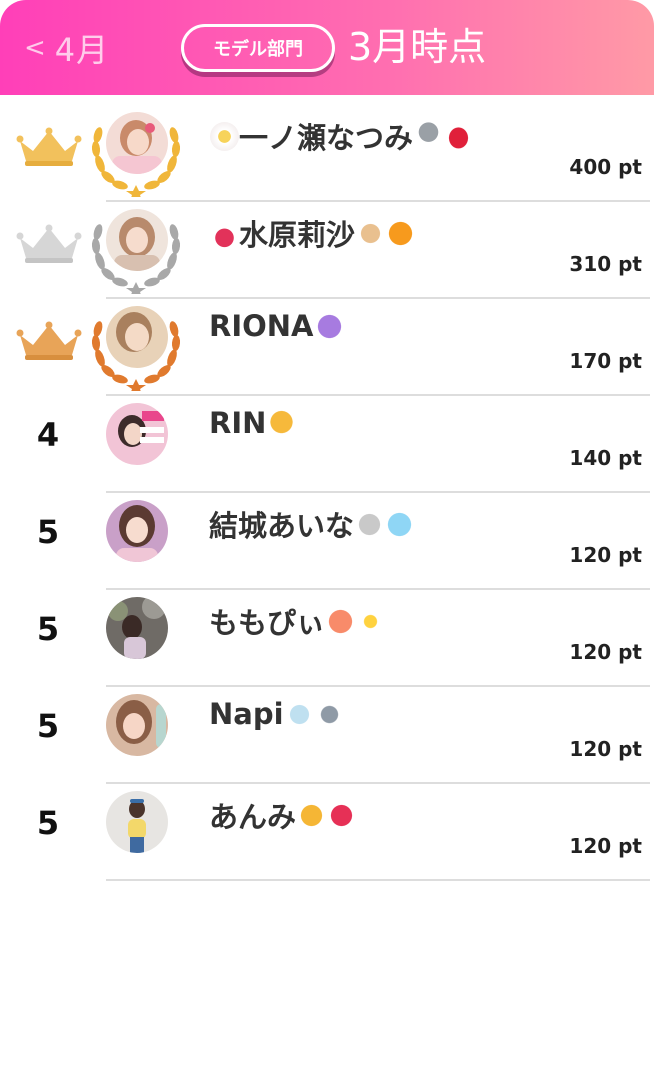 The image size is (654, 1088). What do you see at coordinates (429, 136) in the screenshot?
I see `microphone-icon` at bounding box center [429, 136].